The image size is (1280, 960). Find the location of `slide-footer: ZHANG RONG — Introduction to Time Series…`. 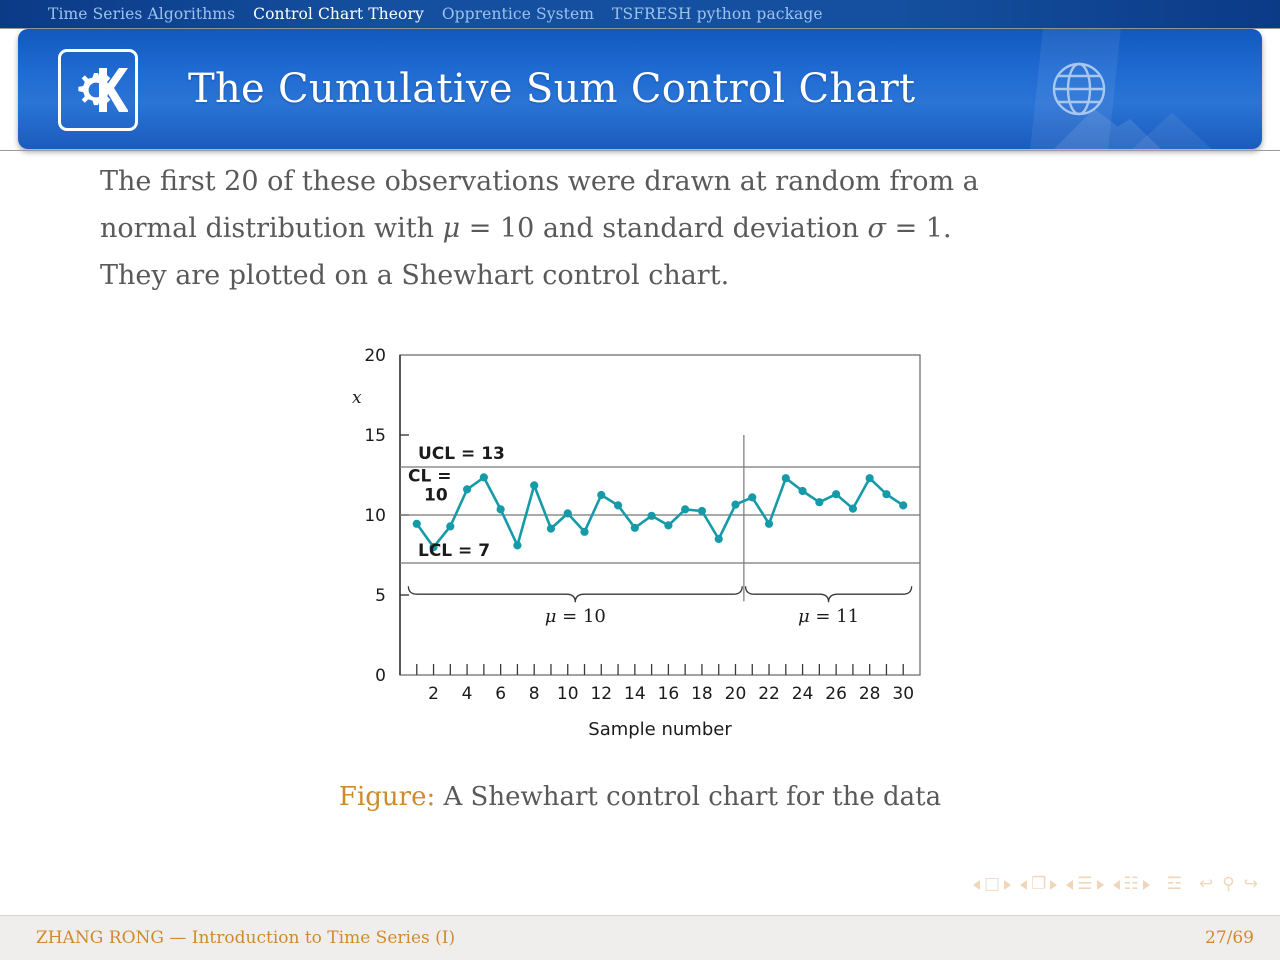

slide-footer: ZHANG RONG — Introduction to Time Series… is located at coordinates (640, 937).